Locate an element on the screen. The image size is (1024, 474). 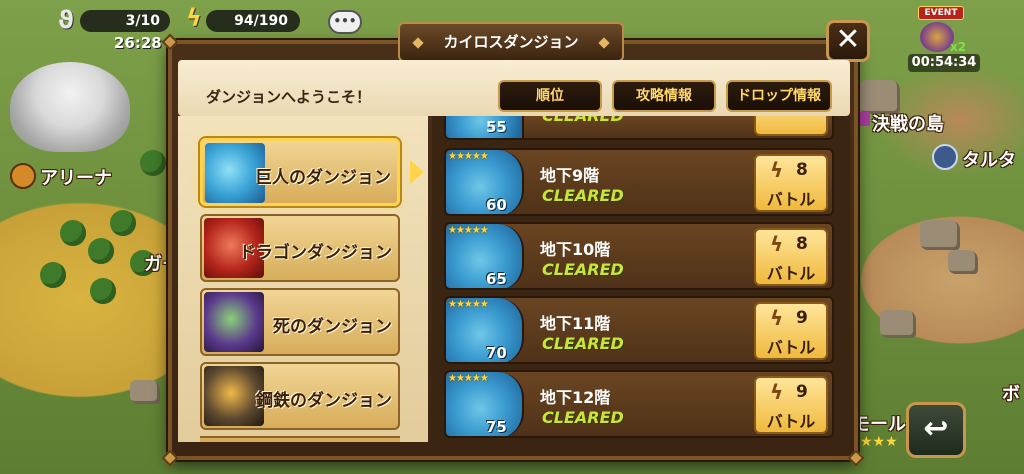
floor-portrait: ★★★★★ 65 is located at coordinates (485, 256).